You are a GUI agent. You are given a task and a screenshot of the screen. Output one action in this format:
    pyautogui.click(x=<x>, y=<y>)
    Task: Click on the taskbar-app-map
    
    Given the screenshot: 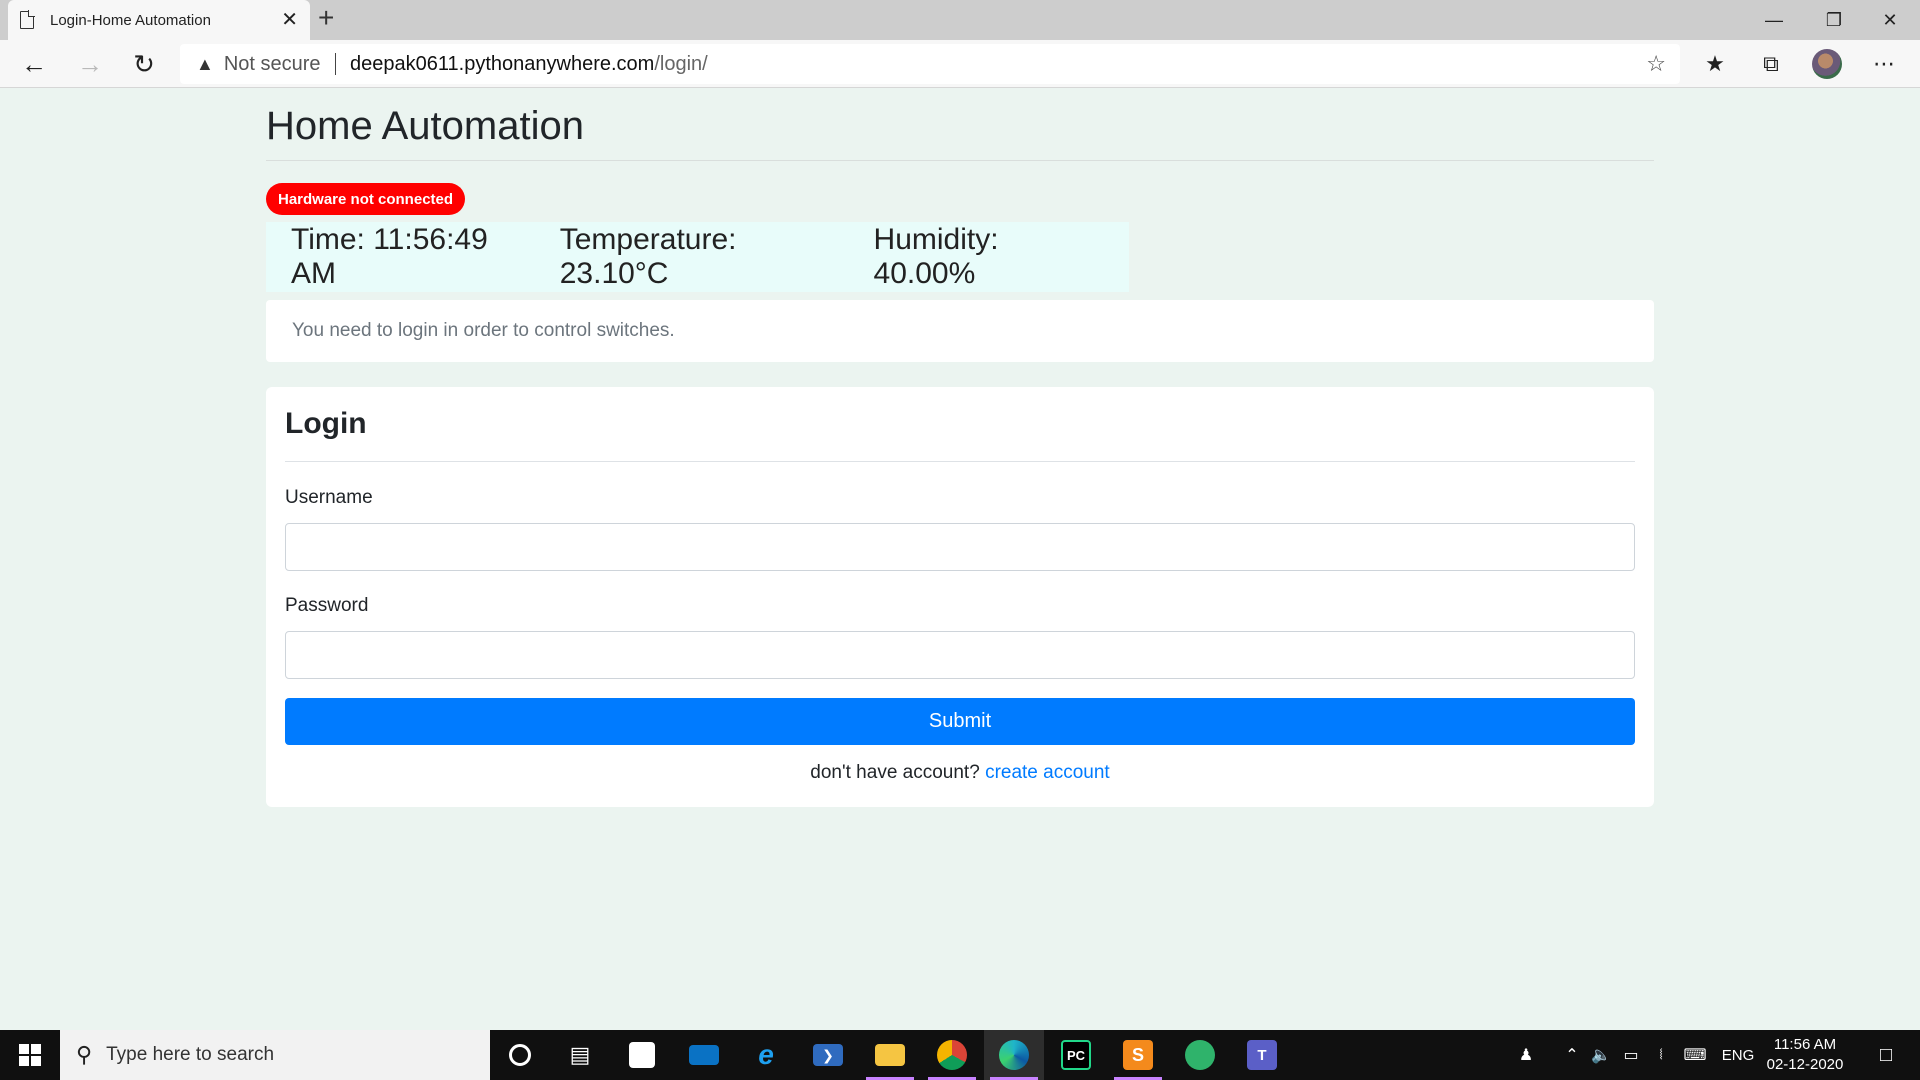 What is the action you would take?
    pyautogui.click(x=1200, y=1055)
    